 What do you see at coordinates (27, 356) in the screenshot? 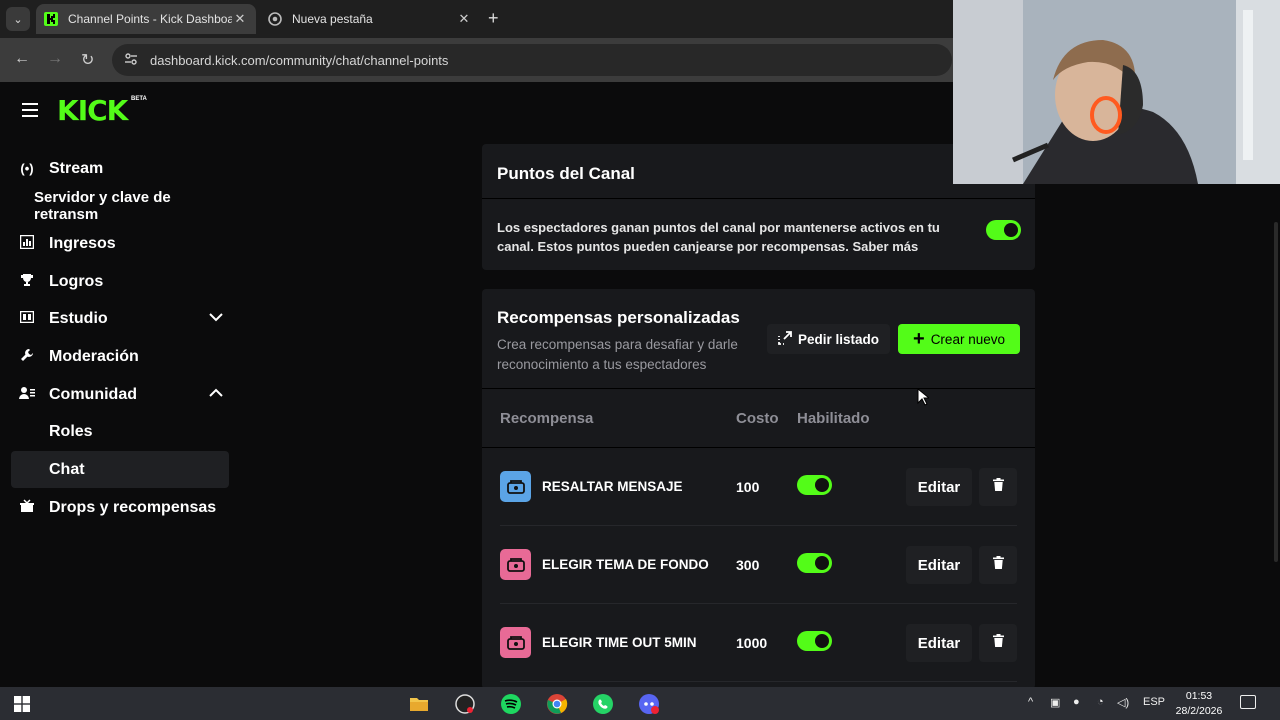
I see `wrench-icon` at bounding box center [27, 356].